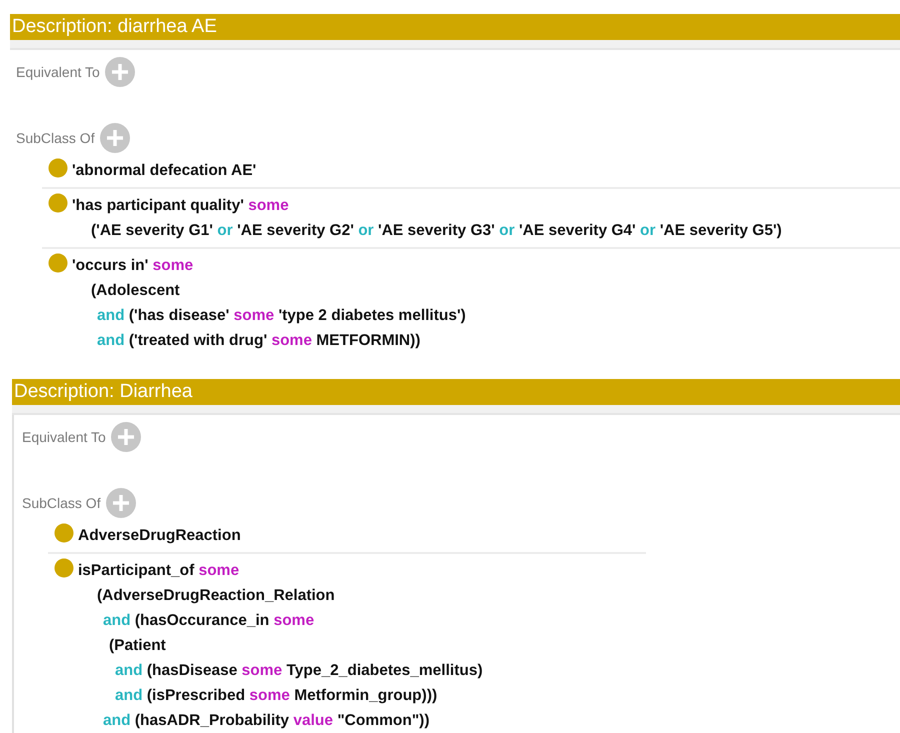 This screenshot has width=900, height=733. Describe the element at coordinates (276, 696) in the screenshot. I see `expression-line: and (isPrescribed some Metformin_group)))` at that location.